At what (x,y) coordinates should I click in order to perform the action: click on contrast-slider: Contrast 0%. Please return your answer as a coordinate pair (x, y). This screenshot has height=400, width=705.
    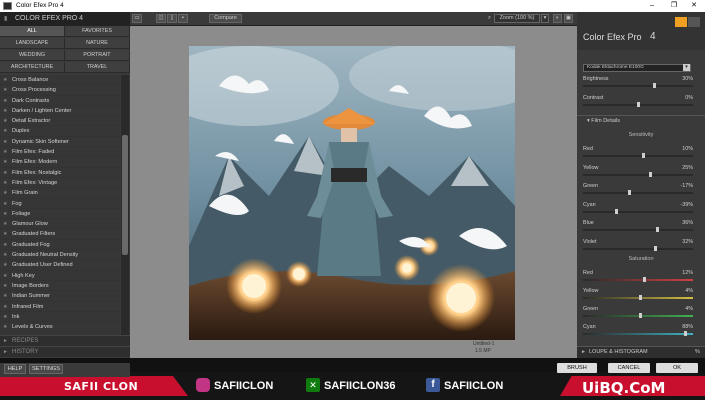
    Looking at the image, I should click on (638, 102).